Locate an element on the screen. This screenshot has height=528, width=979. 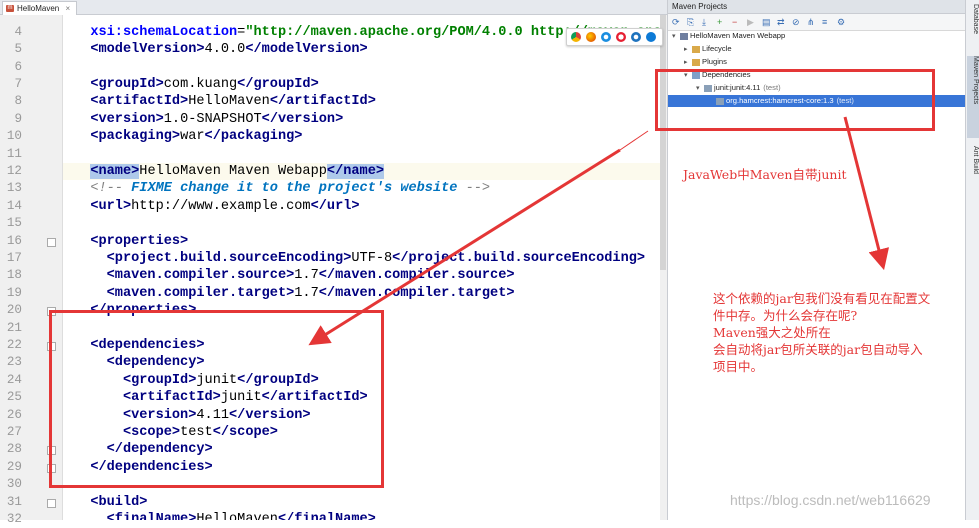
annotation-note-line: 这个依赖的jar包我们没有看见在配置文 is located at coordinates (822, 298).